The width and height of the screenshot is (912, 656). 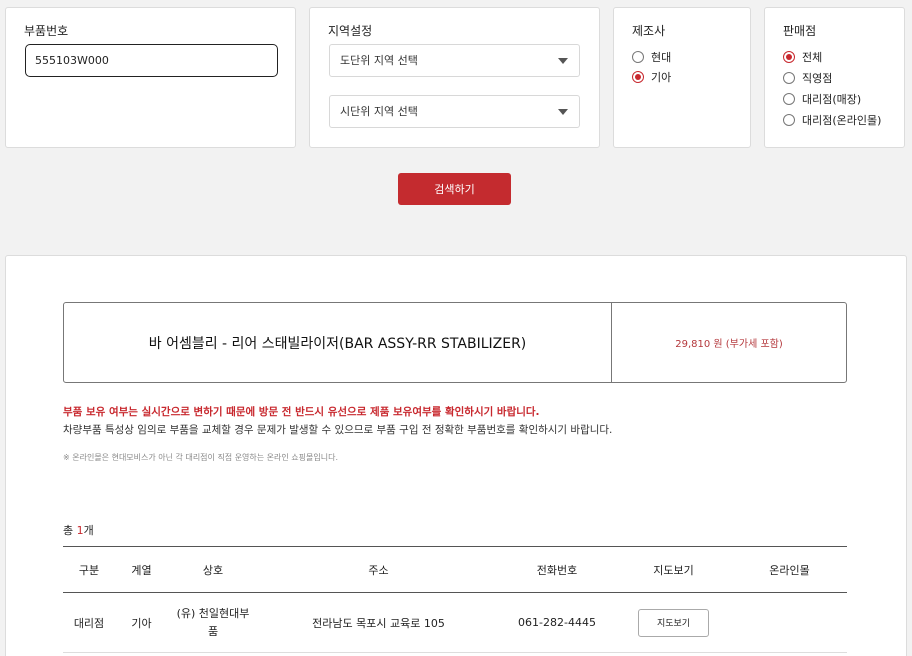 What do you see at coordinates (454, 60) in the screenshot?
I see `province-select: 도단위 지역 선택` at bounding box center [454, 60].